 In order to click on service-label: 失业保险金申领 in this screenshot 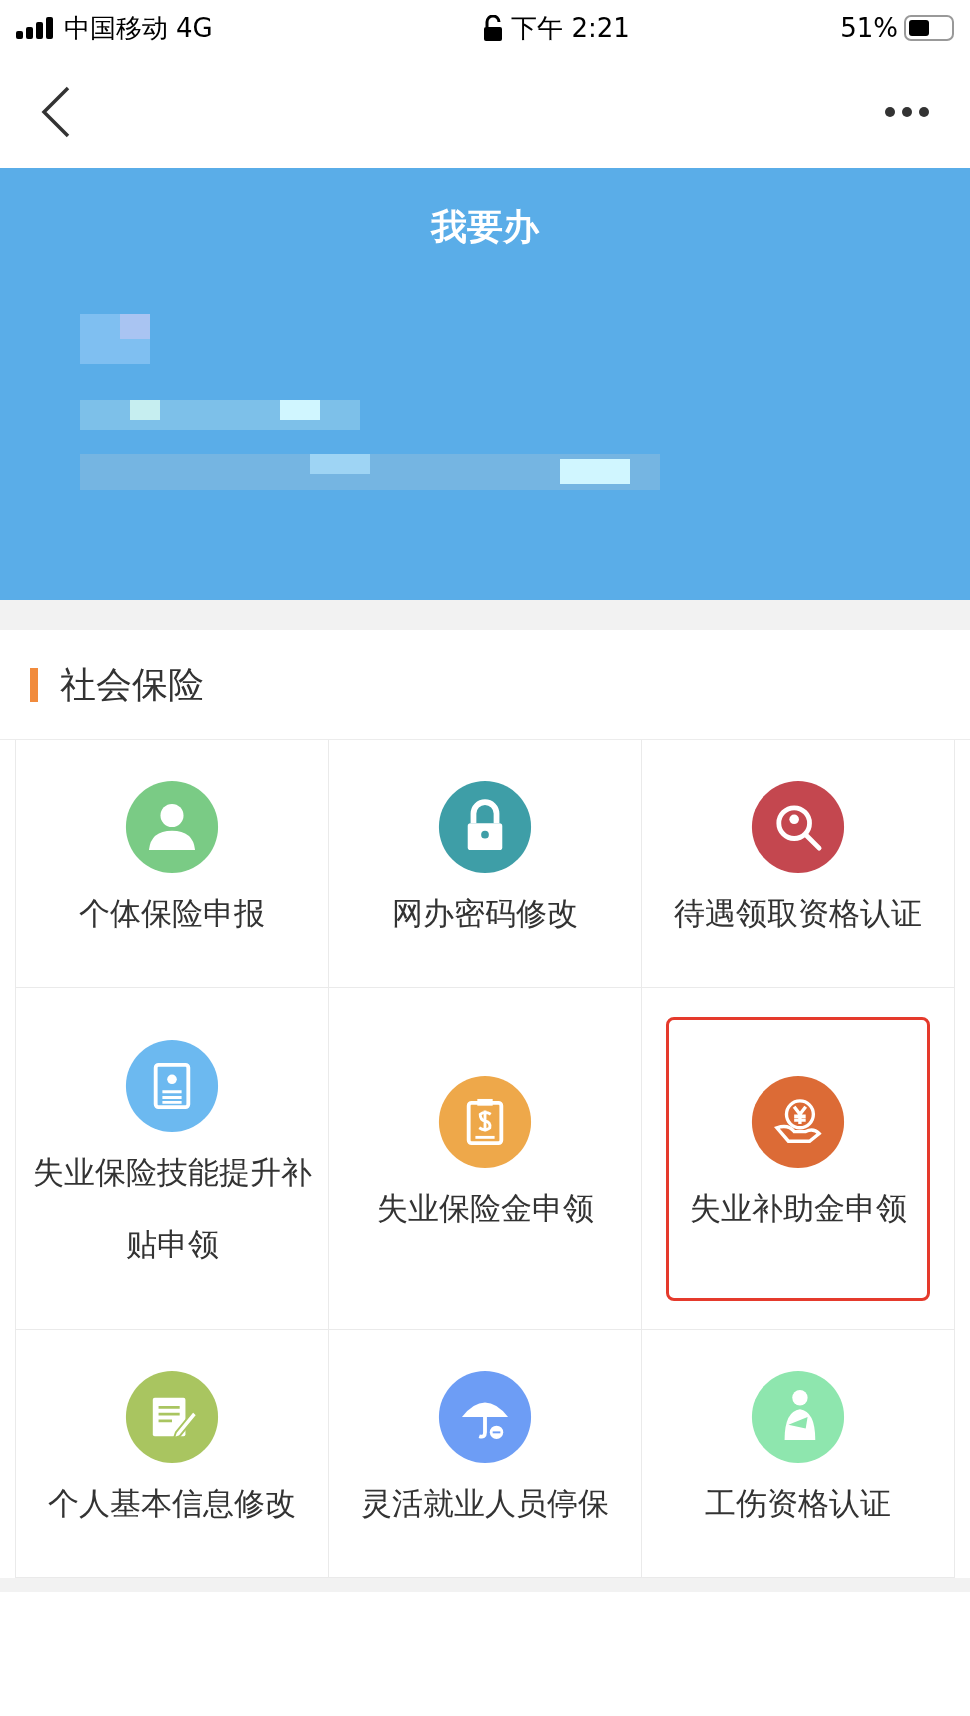, I will do `click(485, 1208)`.